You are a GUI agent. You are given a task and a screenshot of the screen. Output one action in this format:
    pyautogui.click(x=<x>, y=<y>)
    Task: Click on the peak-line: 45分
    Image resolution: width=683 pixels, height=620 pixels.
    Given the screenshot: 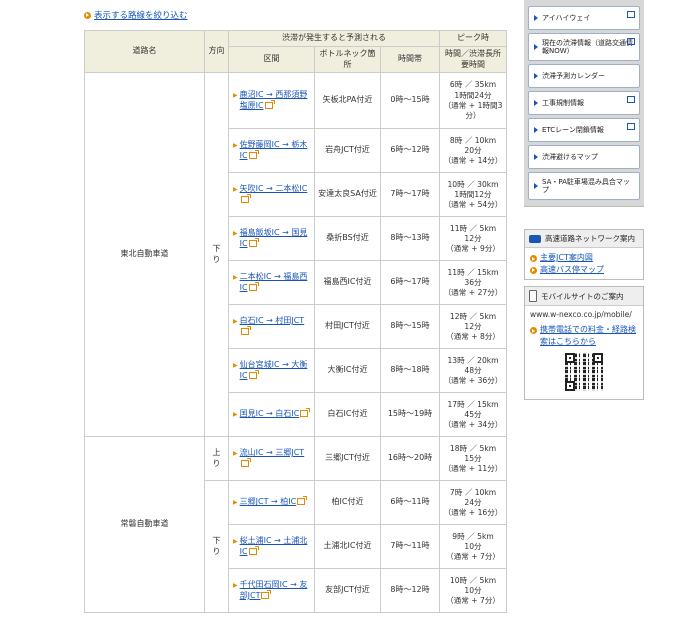 What is the action you would take?
    pyautogui.click(x=473, y=414)
    